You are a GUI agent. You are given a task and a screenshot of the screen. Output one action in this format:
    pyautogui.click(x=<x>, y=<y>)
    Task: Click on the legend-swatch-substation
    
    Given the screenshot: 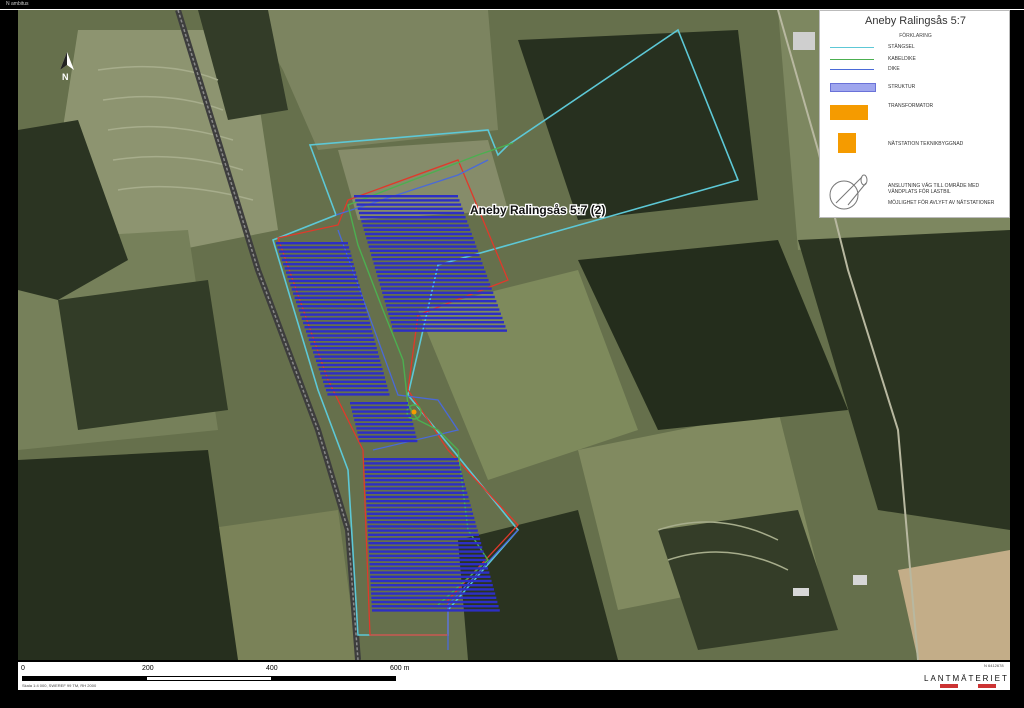 What is the action you would take?
    pyautogui.click(x=847, y=143)
    